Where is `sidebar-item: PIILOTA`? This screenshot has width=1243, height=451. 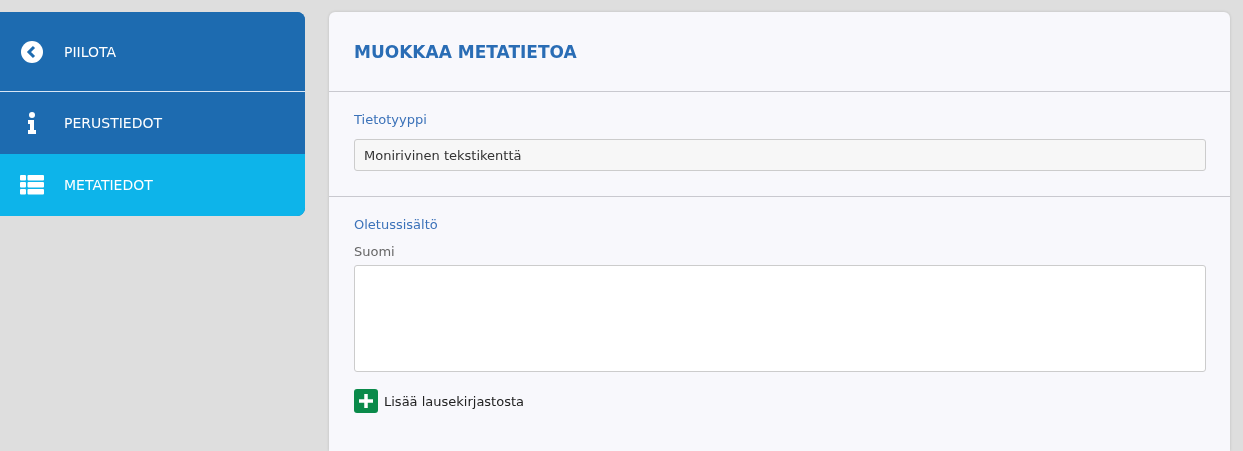 sidebar-item: PIILOTA is located at coordinates (152, 52).